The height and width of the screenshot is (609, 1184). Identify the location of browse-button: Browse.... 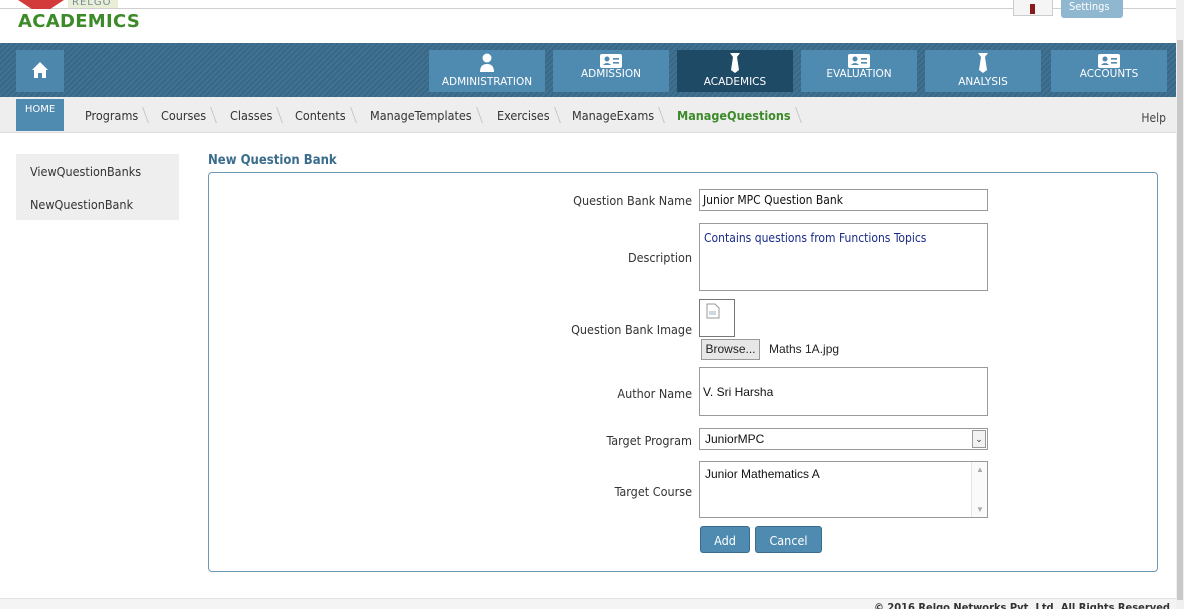
(730, 349).